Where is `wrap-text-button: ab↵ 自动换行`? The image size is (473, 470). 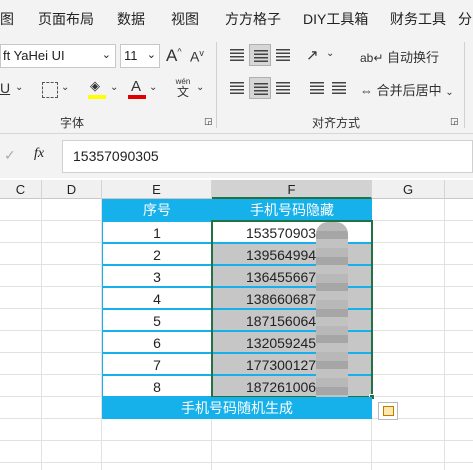 wrap-text-button: ab↵ 自动换行 is located at coordinates (410, 57).